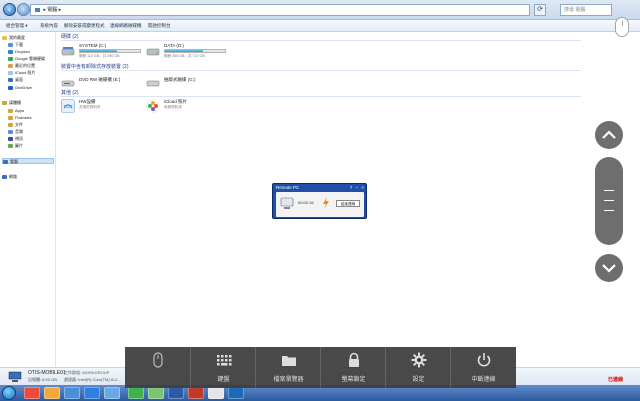  I want to click on sidebar-favorites-header: 我的最愛, so click(13, 38).